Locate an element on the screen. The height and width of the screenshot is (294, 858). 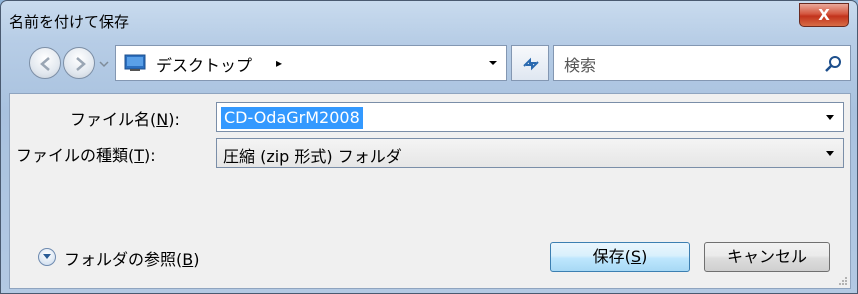
back-arrow-icon is located at coordinates (45, 64).